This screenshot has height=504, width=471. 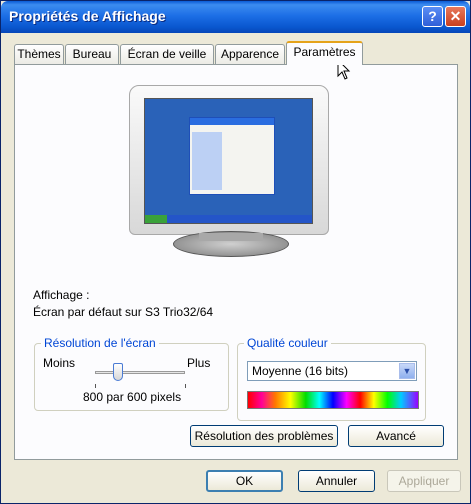 I want to click on chevron-down-icon: ▼, so click(x=407, y=371).